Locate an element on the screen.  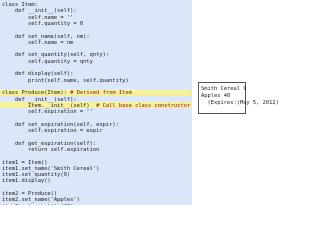
code-line: self.name = nm is located at coordinates (37, 43).